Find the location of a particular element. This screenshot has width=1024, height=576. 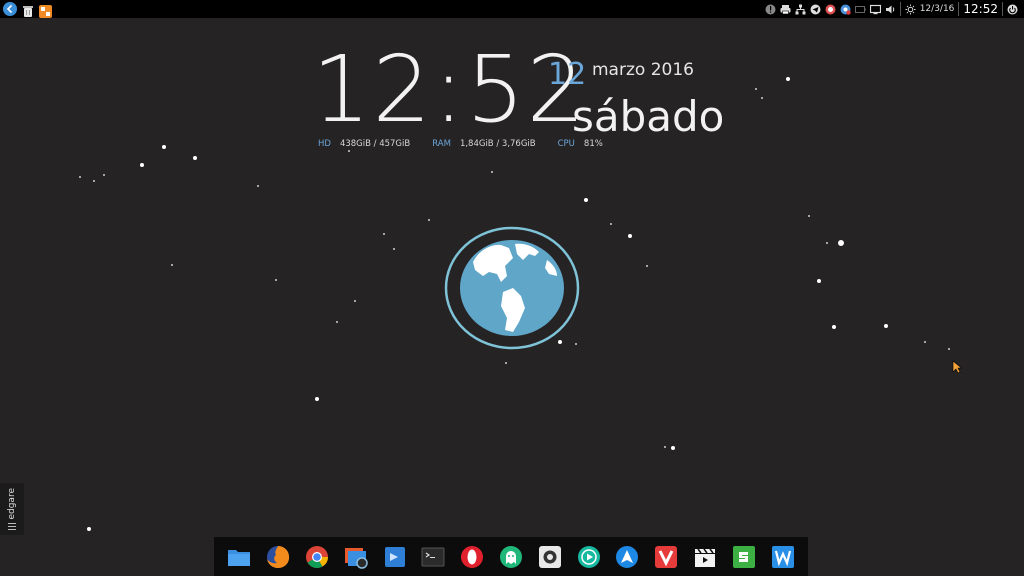

dock-item-settings is located at coordinates (550, 557).